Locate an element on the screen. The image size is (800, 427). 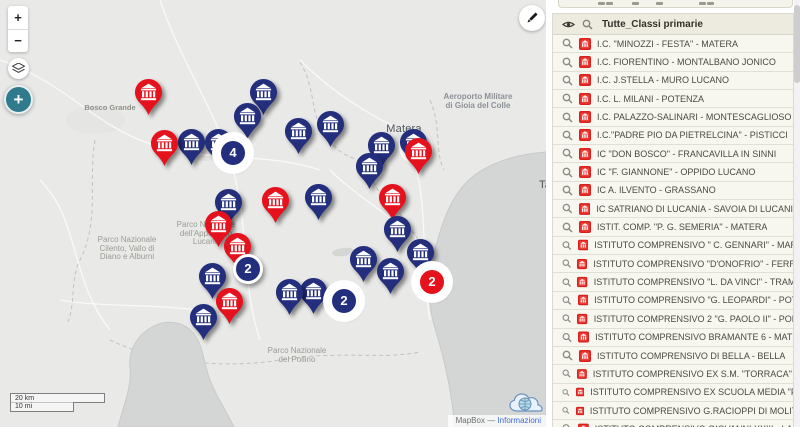
panel-toolbar-cutoff is located at coordinates (675, 4).